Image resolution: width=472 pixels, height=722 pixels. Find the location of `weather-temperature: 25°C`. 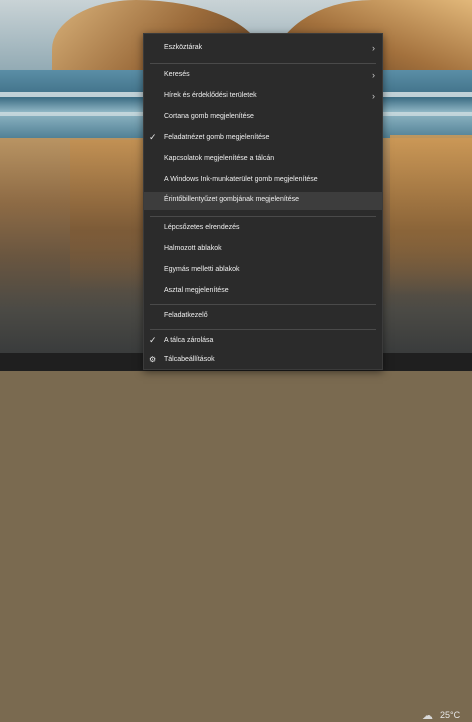

weather-temperature: 25°C is located at coordinates (450, 715).